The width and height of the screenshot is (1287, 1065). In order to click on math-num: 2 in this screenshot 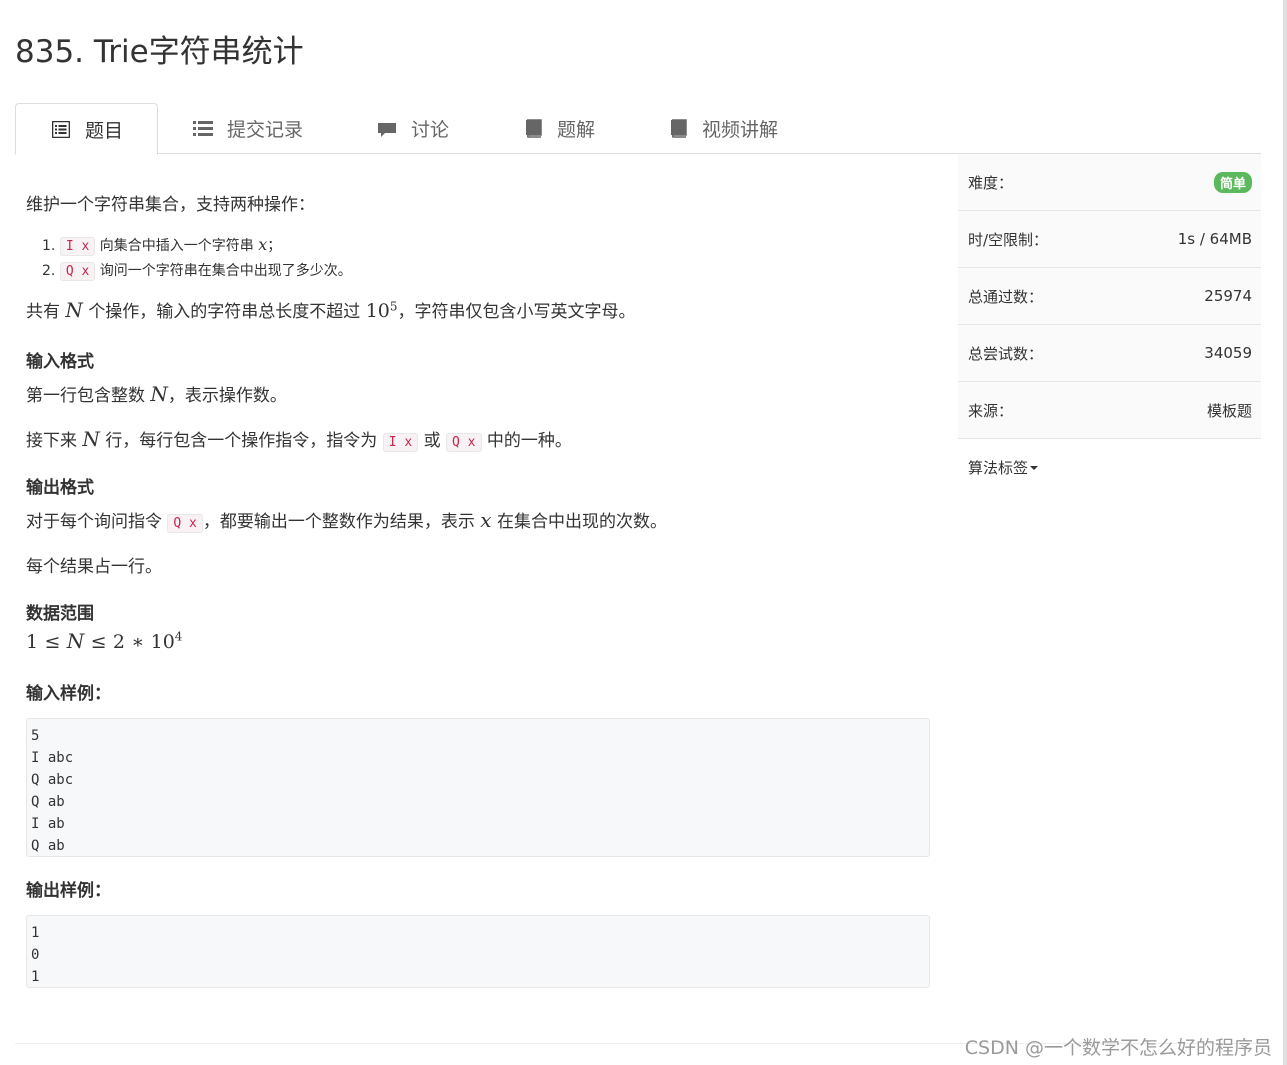, I will do `click(118, 642)`.